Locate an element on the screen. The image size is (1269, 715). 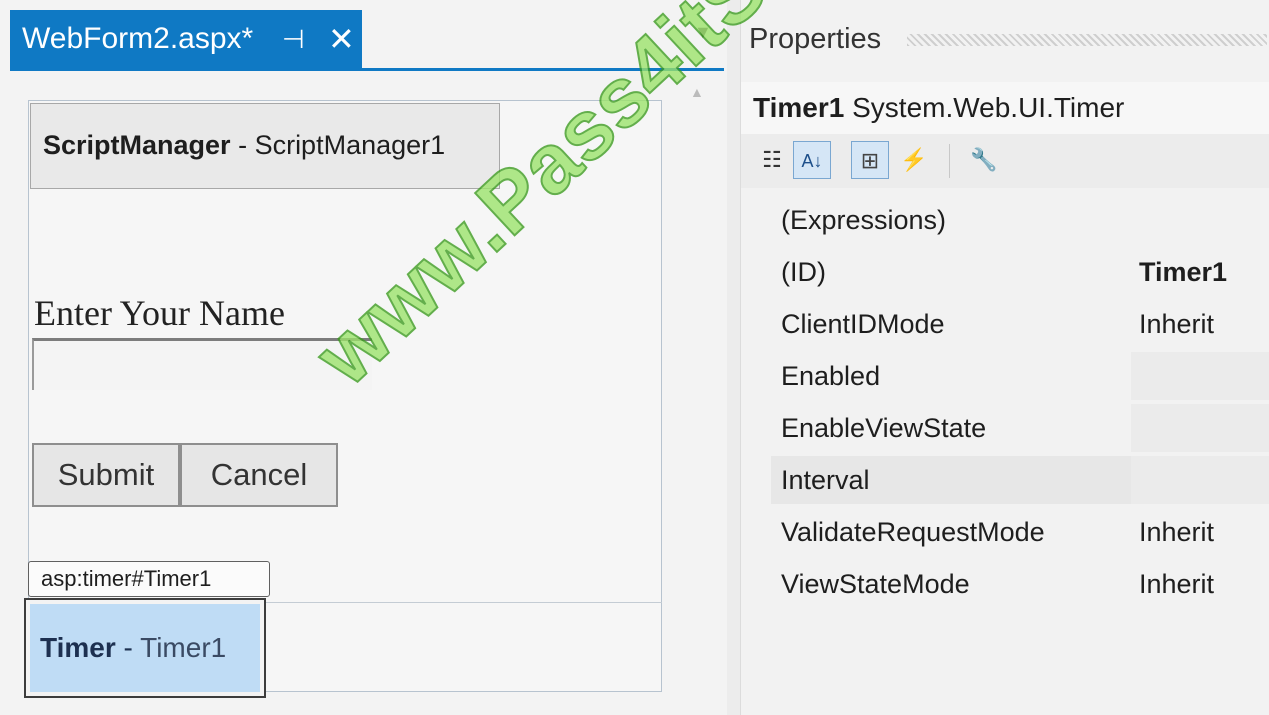
object-name: Timer1 is located at coordinates (799, 107).